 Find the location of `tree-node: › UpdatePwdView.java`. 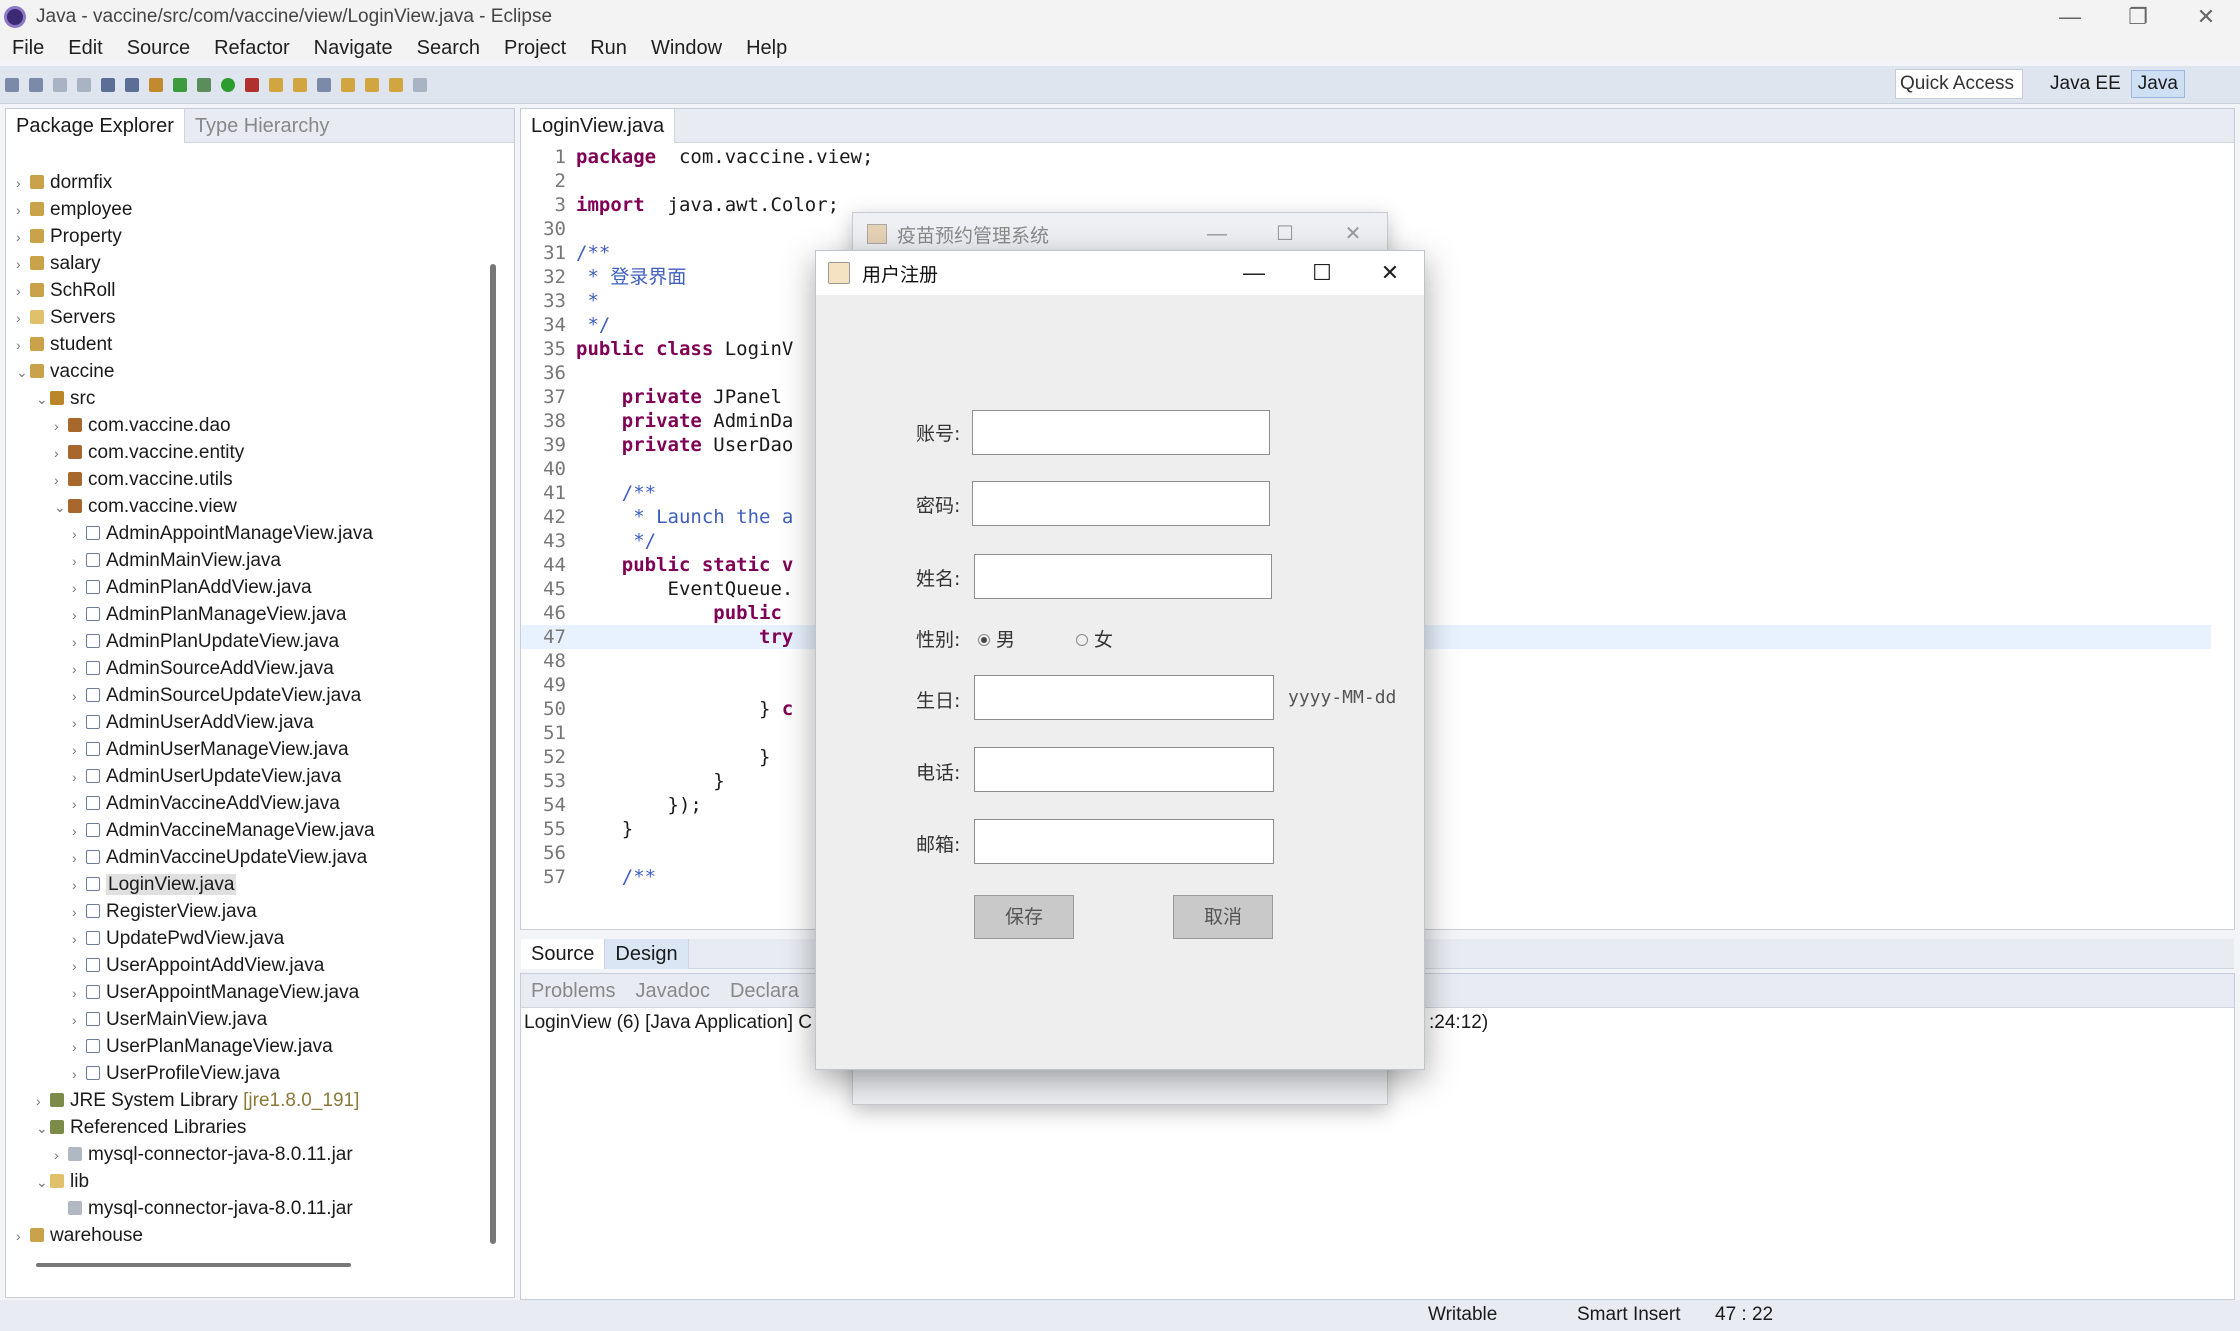

tree-node: › UpdatePwdView.java is located at coordinates (251, 938).